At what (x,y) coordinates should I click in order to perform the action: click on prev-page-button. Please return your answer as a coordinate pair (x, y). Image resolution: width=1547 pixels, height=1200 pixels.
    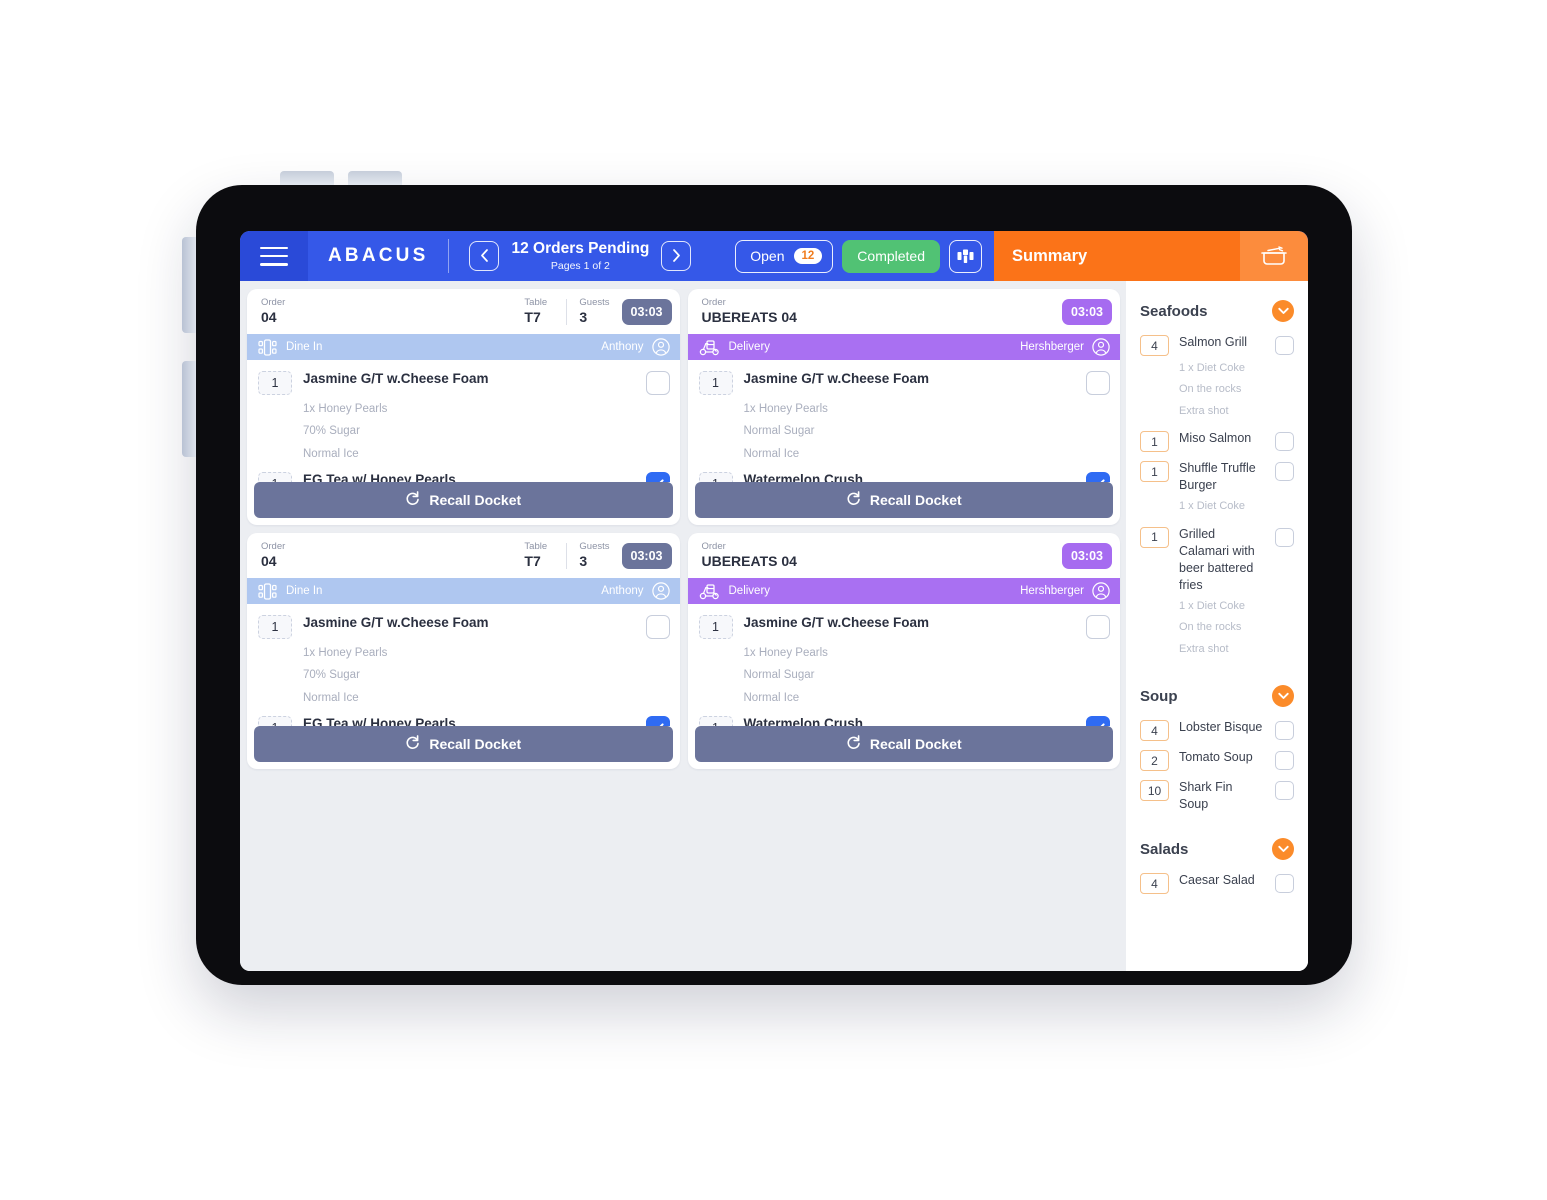
    Looking at the image, I should click on (484, 255).